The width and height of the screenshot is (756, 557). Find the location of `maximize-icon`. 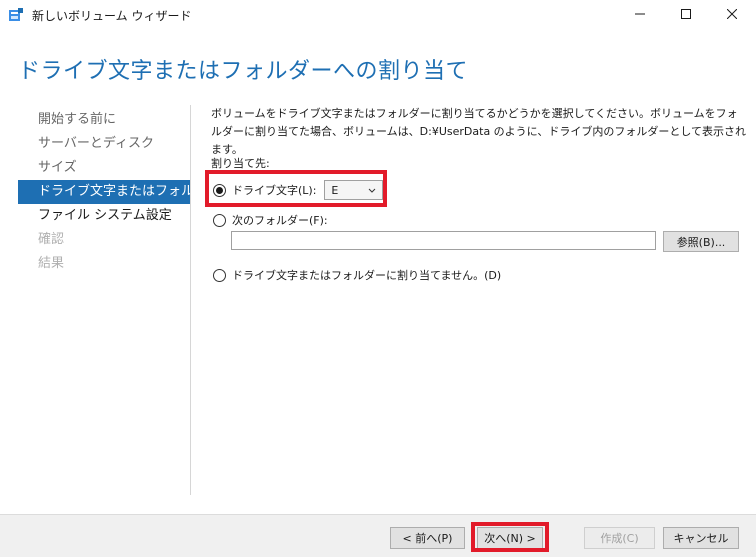

maximize-icon is located at coordinates (686, 15).